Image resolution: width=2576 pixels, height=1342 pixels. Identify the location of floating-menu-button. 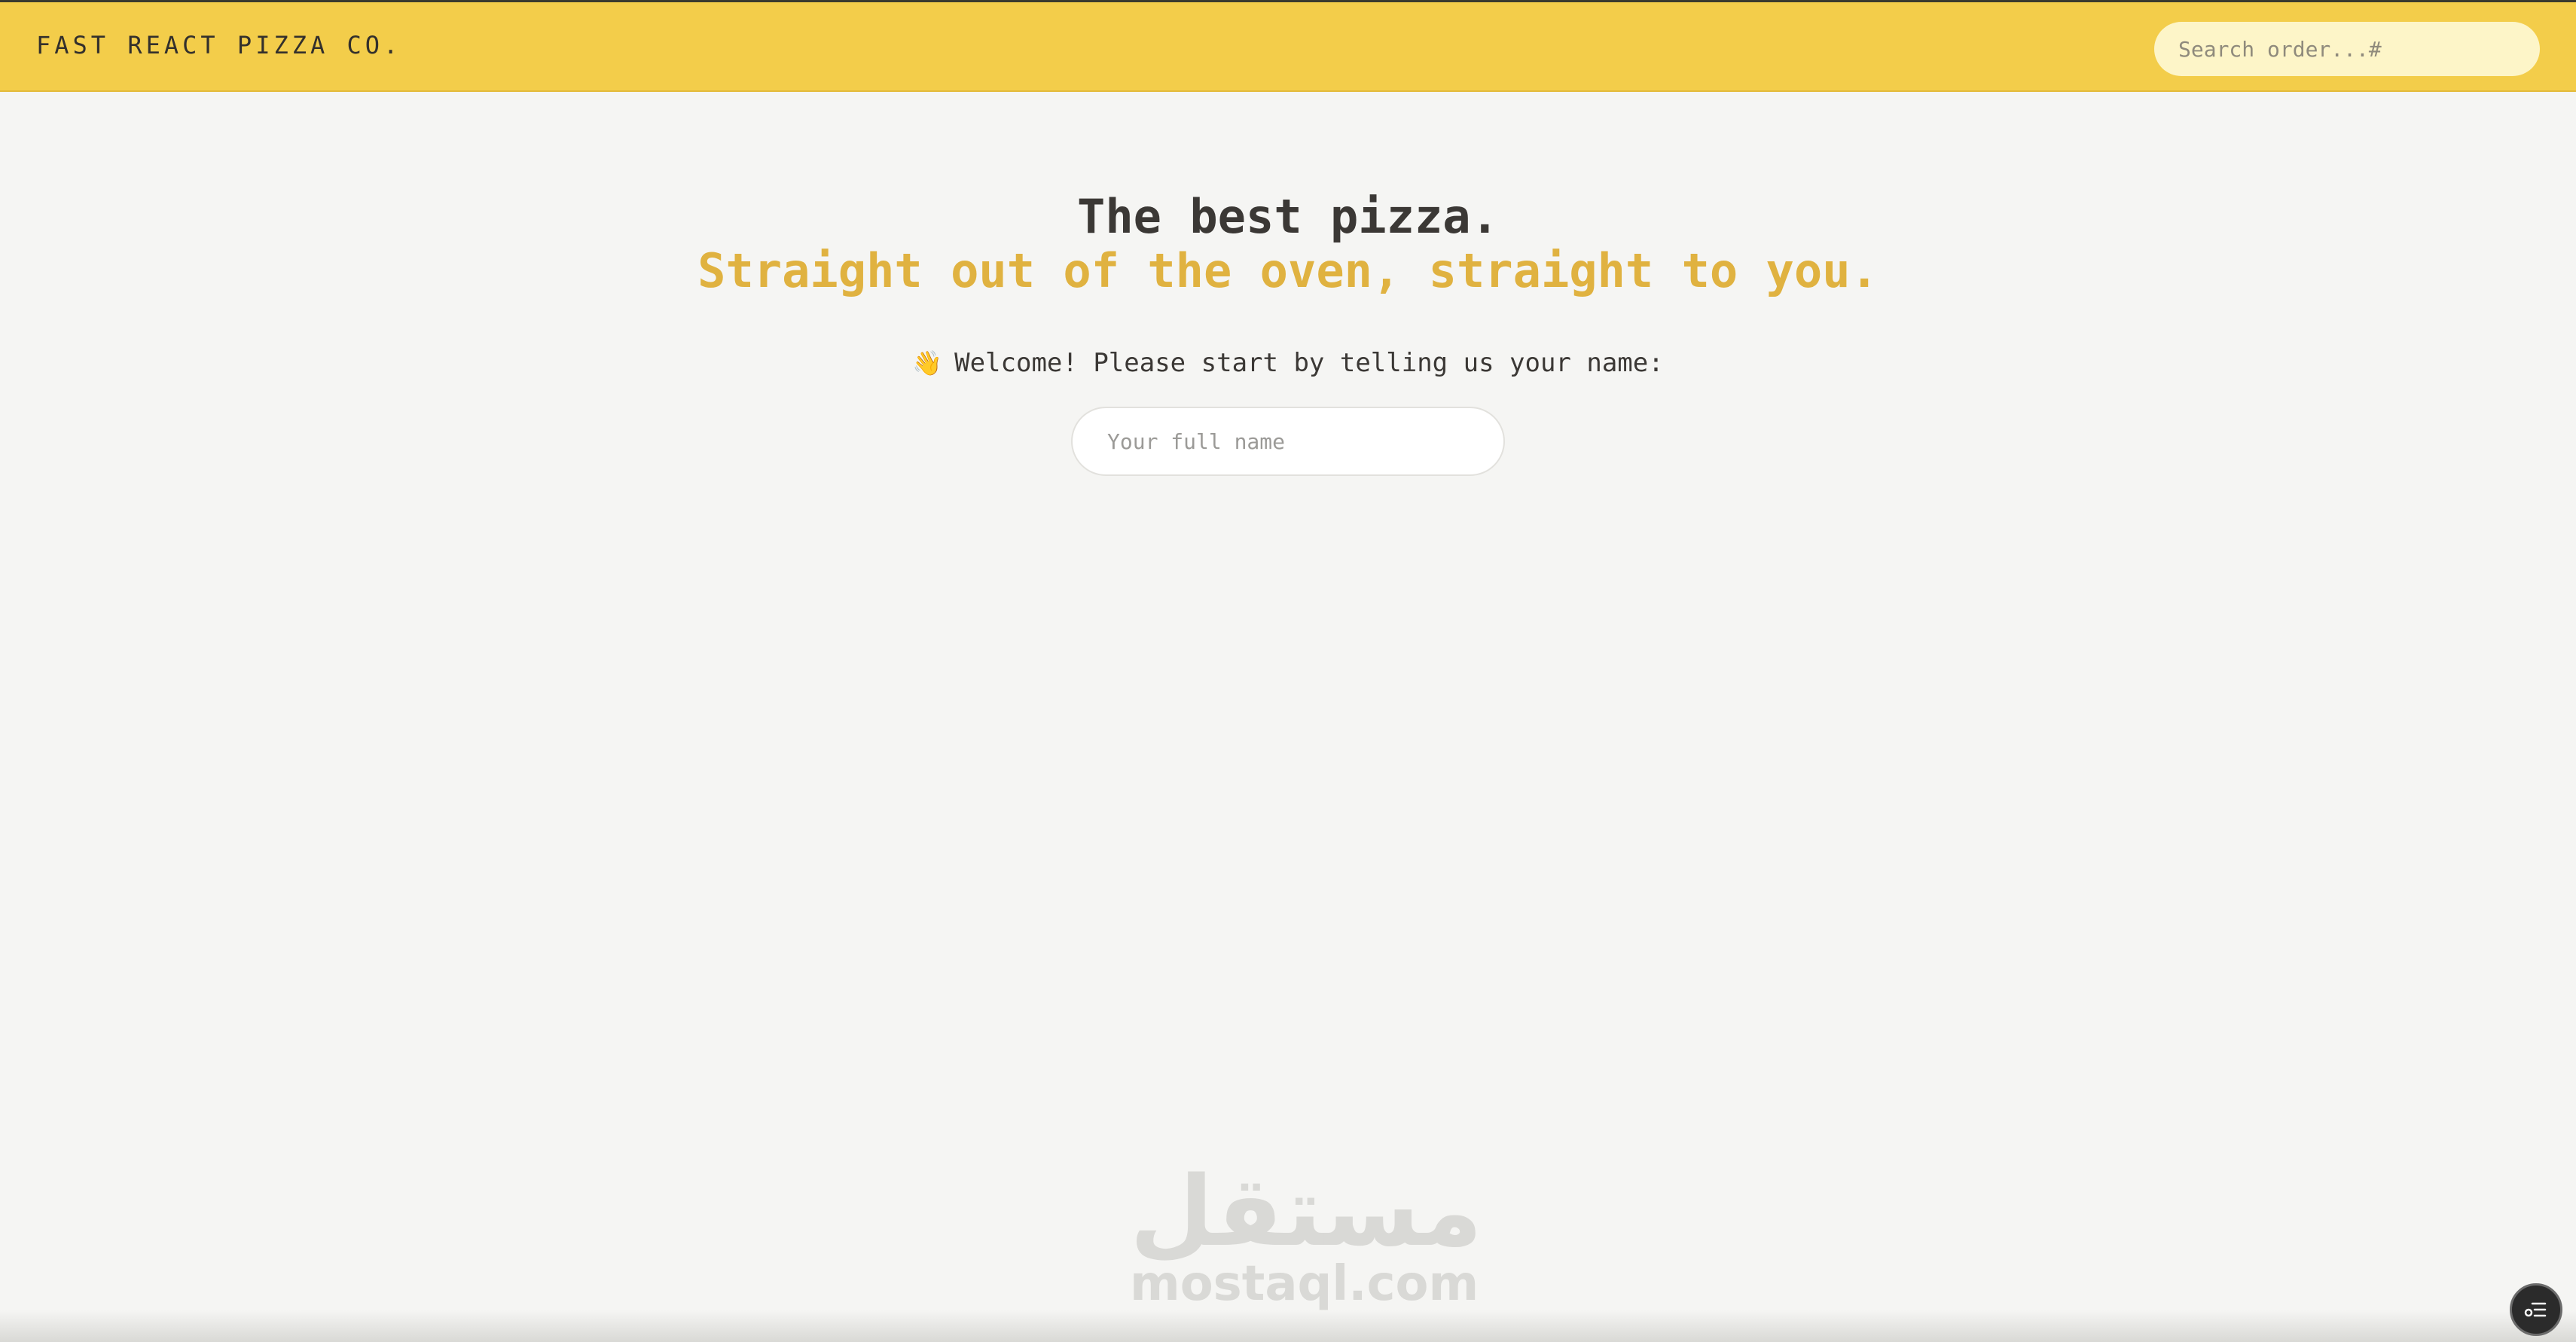
(2536, 1309).